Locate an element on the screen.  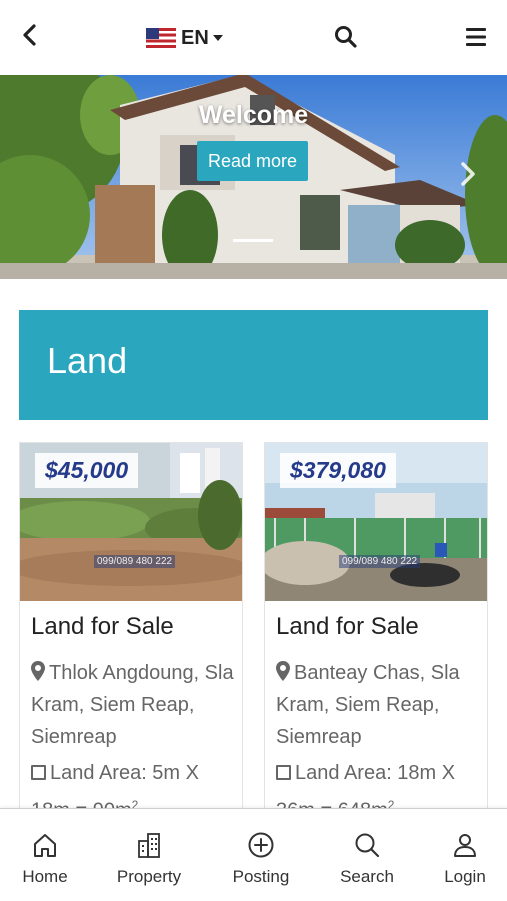
nav-item-search: Search is located at coordinates (367, 855).